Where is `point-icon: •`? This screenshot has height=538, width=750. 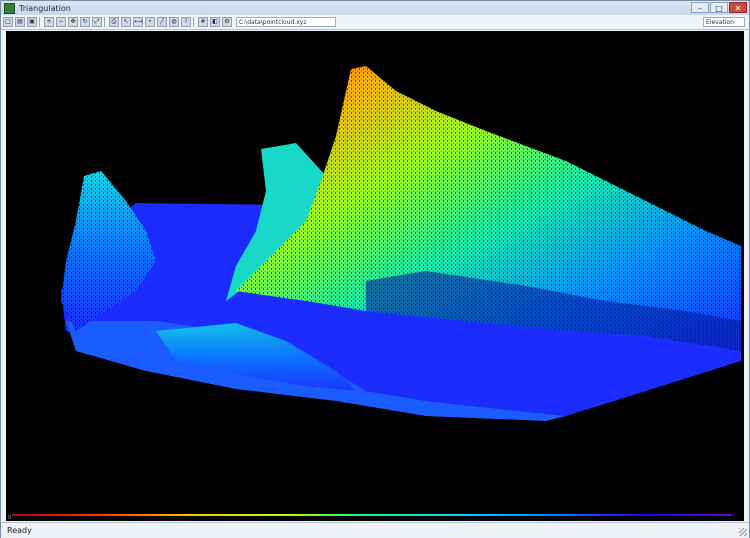
point-icon: • is located at coordinates (150, 22).